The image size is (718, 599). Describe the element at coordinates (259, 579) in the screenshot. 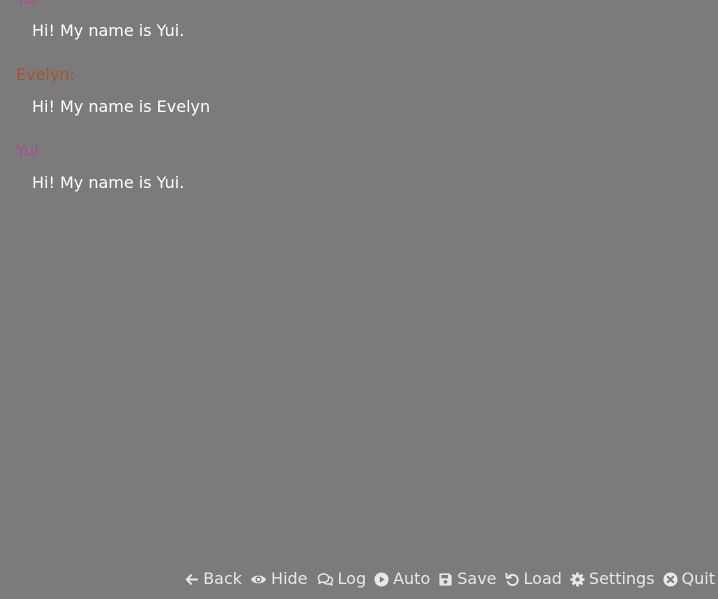

I see `eye-icon` at that location.